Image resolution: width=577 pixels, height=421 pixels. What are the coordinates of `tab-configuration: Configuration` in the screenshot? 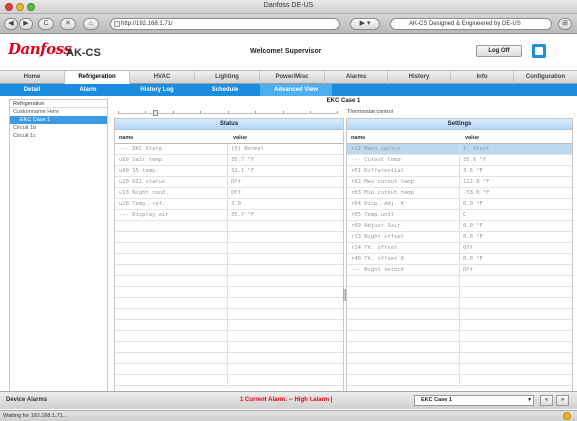 It's located at (545, 77).